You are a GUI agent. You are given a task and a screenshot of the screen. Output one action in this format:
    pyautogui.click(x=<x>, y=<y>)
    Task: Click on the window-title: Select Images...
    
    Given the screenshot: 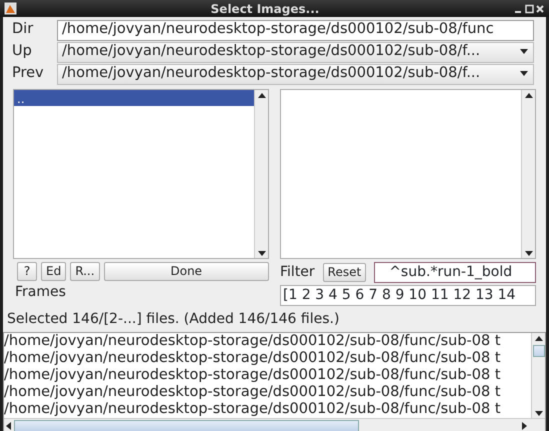 What is the action you would take?
    pyautogui.click(x=265, y=9)
    